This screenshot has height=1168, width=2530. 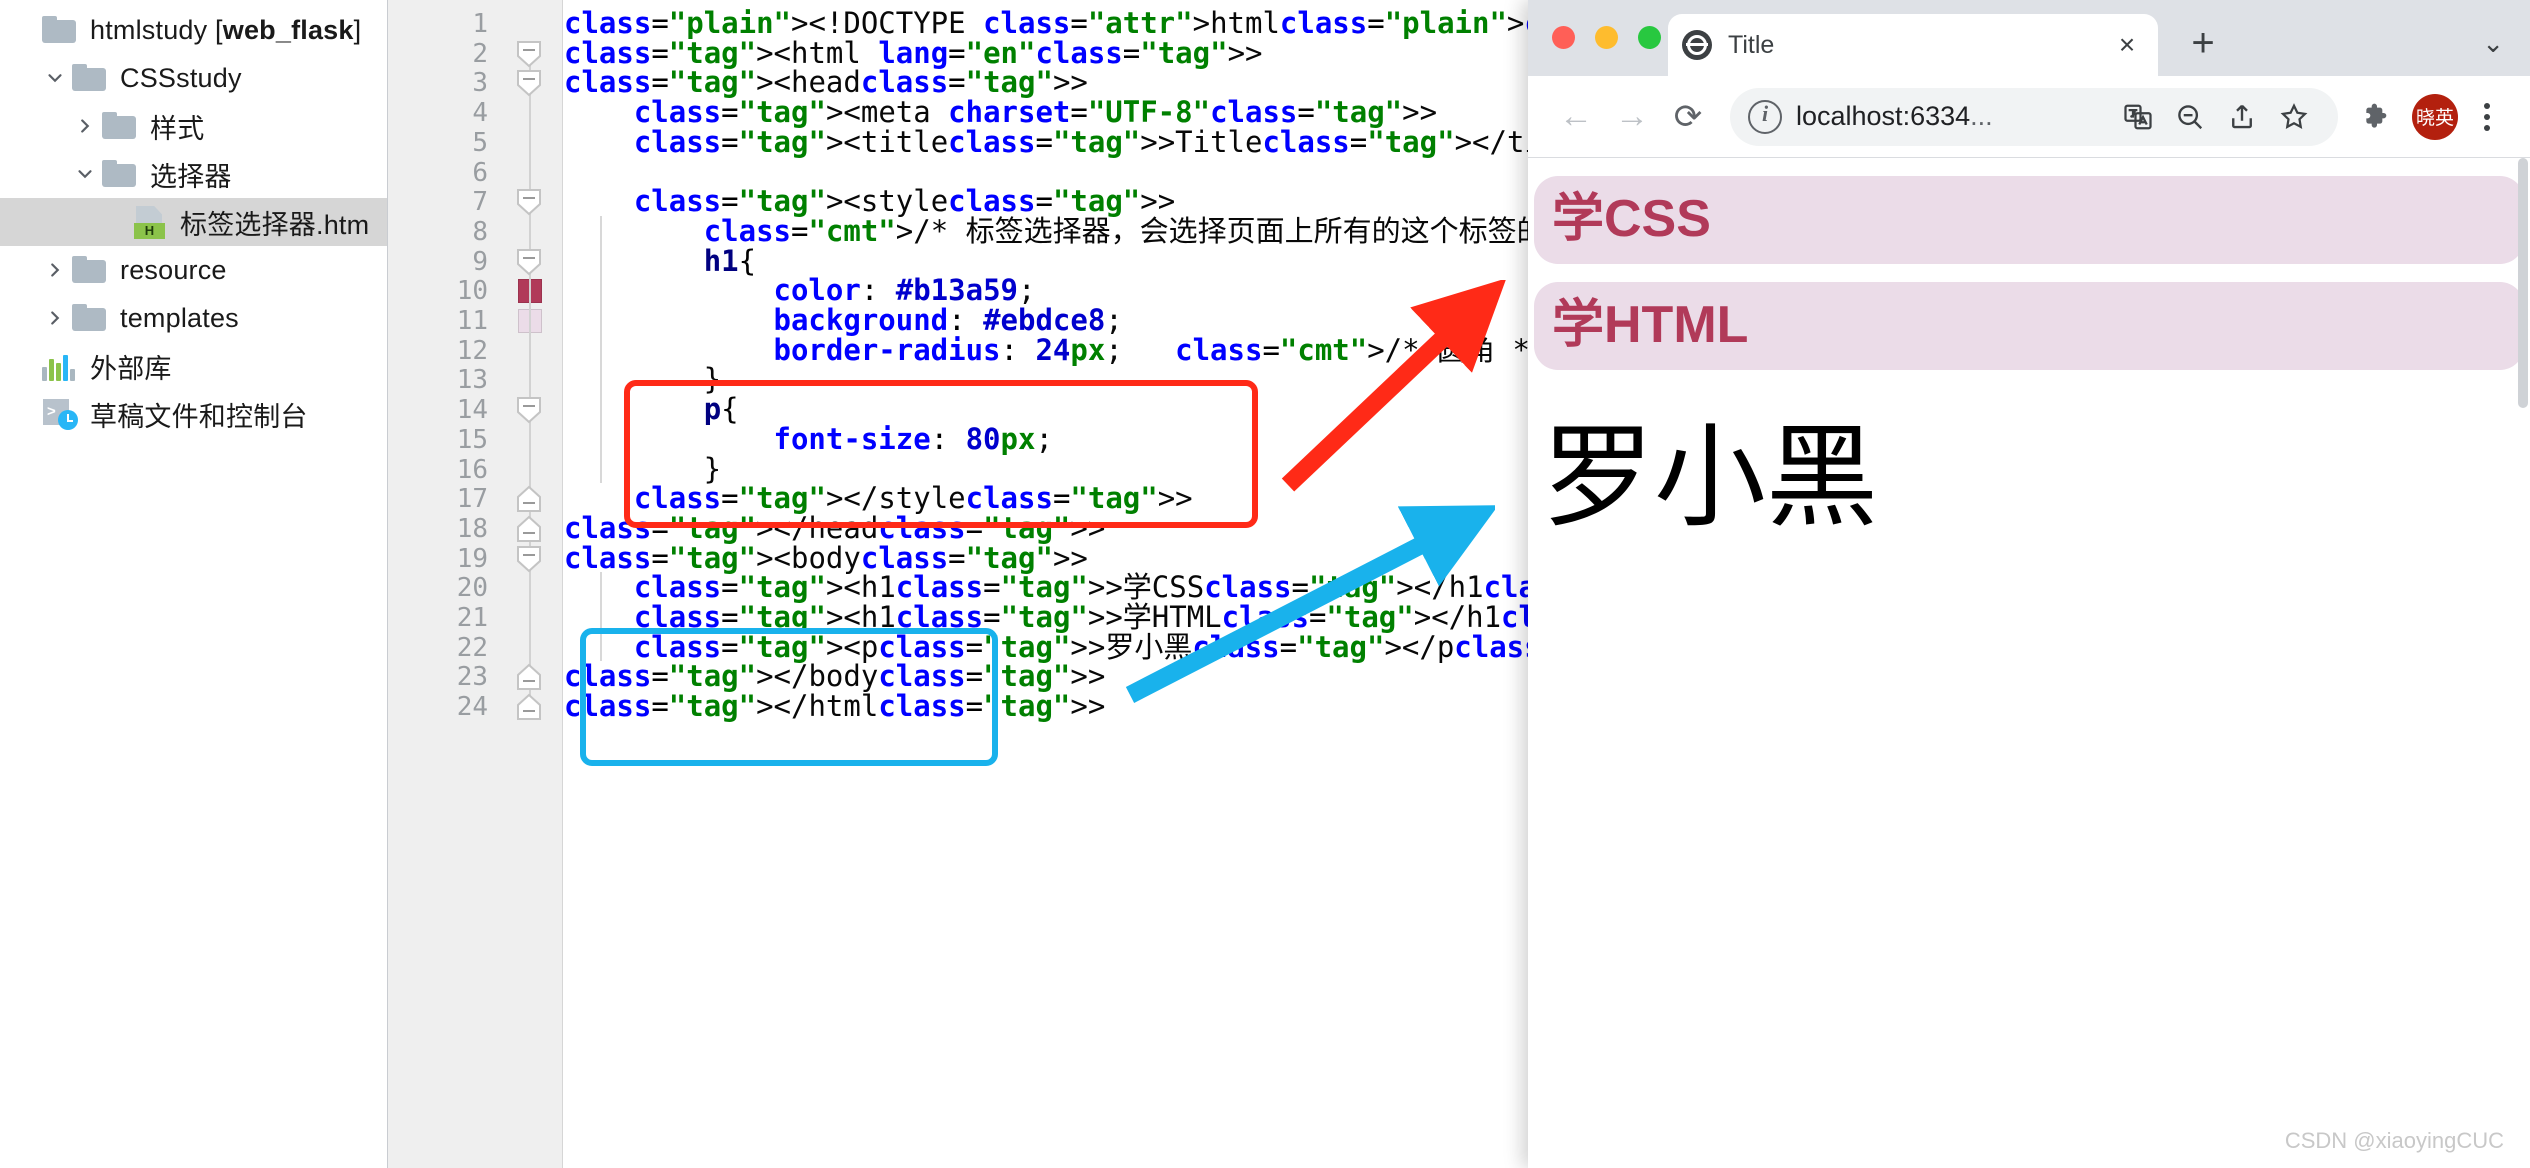 What do you see at coordinates (826, 82) in the screenshot?
I see `code-line: class="tag"><headclass="tag">>` at bounding box center [826, 82].